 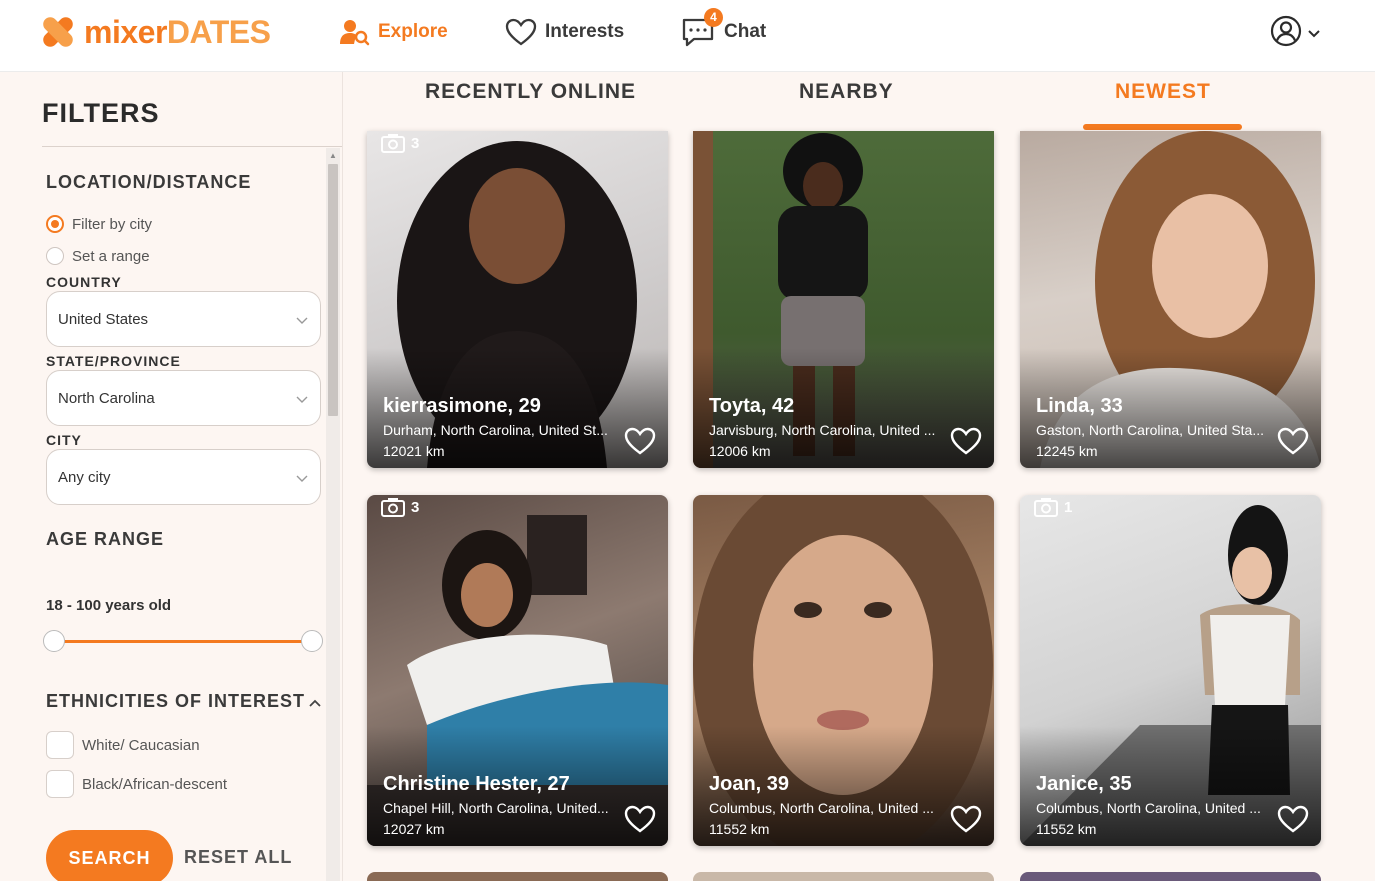 What do you see at coordinates (106, 398) in the screenshot?
I see `state-select-value: North Carolina` at bounding box center [106, 398].